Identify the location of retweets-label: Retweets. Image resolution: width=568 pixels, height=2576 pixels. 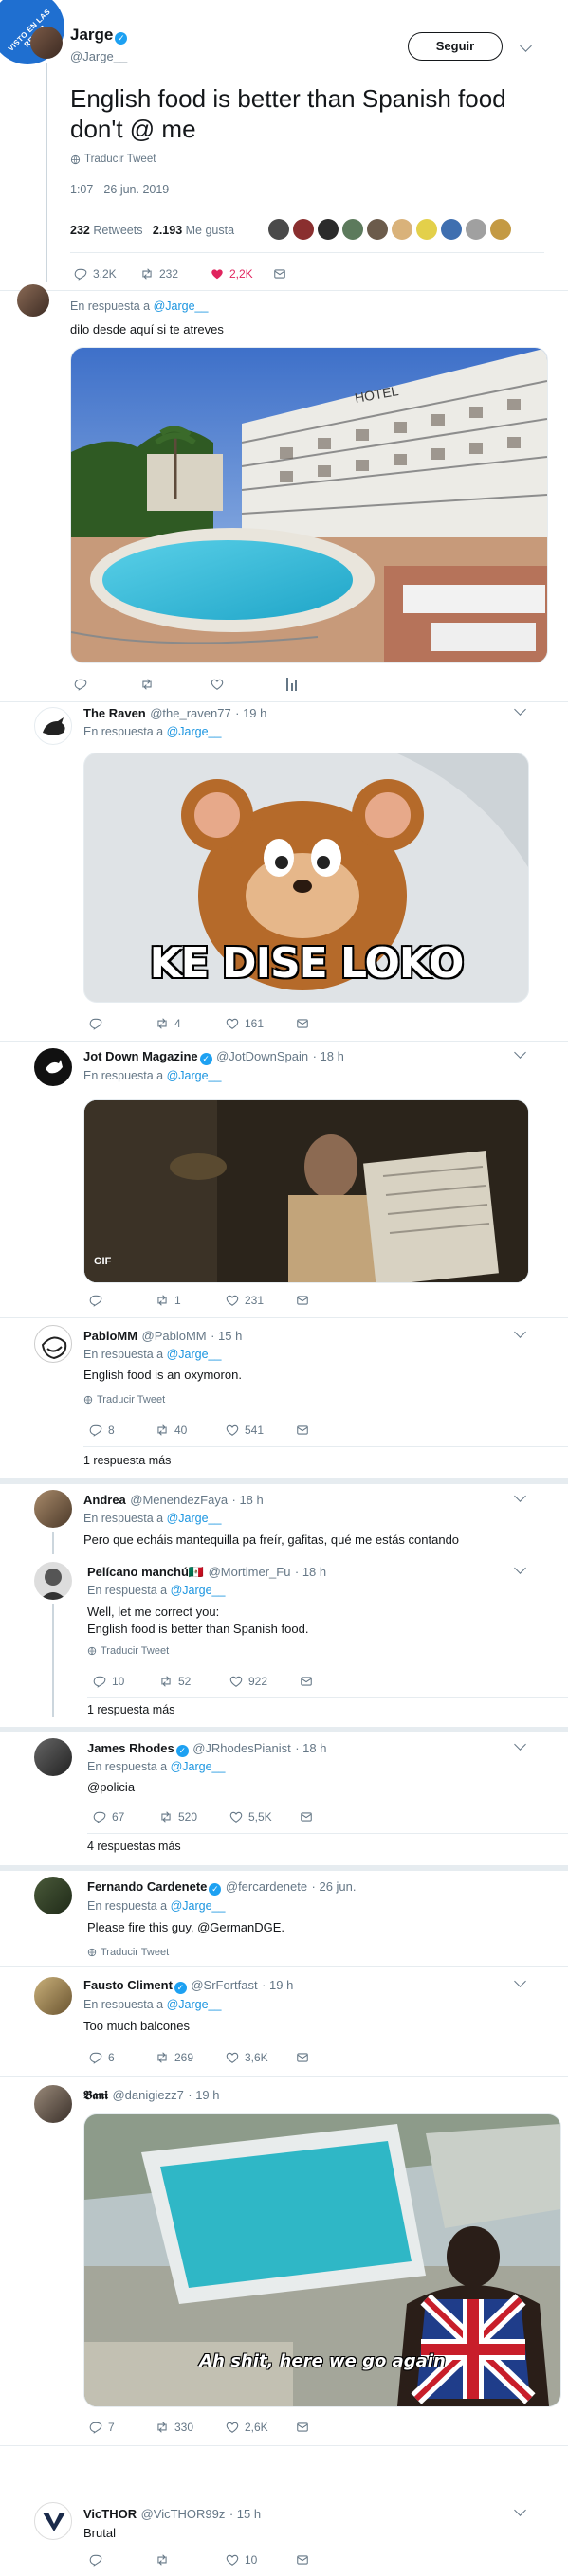
(117, 230).